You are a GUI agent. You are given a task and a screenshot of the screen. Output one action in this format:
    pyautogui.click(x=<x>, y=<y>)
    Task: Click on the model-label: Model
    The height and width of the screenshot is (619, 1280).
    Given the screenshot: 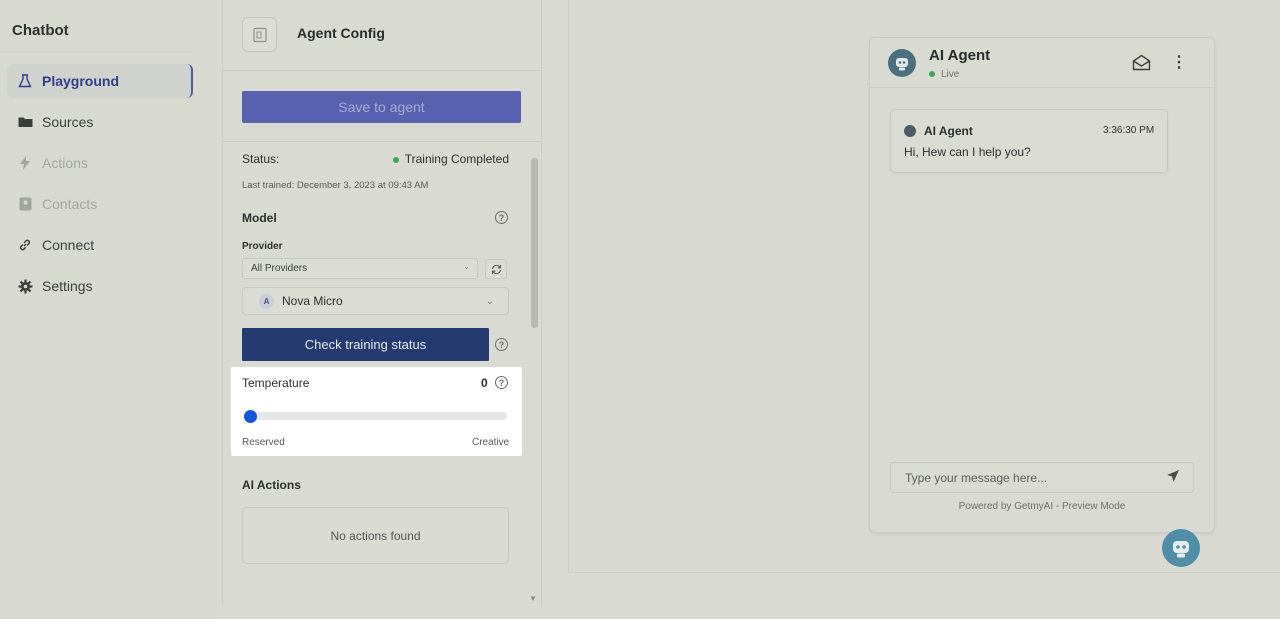 What is the action you would take?
    pyautogui.click(x=259, y=218)
    